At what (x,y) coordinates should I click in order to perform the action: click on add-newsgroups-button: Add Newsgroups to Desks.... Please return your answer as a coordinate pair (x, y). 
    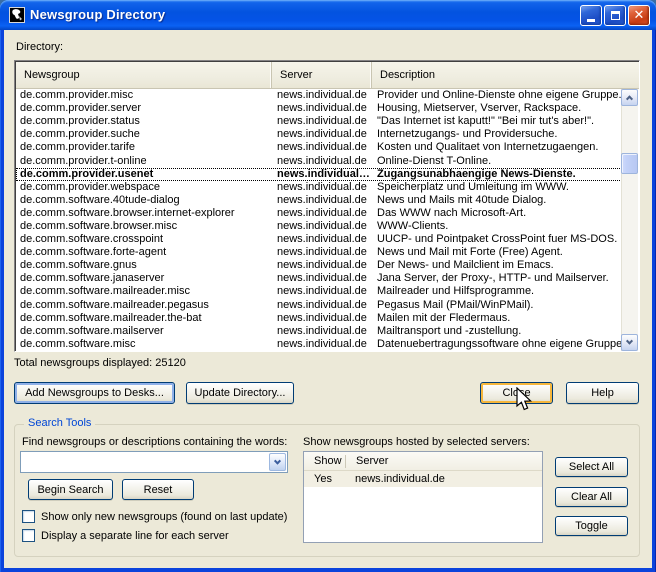
    Looking at the image, I should click on (94, 393).